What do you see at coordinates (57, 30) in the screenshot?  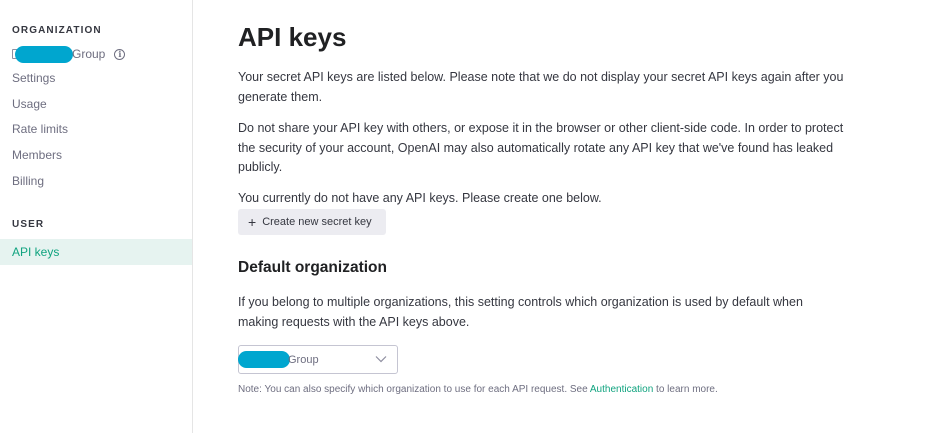 I see `organization-heading: ORGANIZATION` at bounding box center [57, 30].